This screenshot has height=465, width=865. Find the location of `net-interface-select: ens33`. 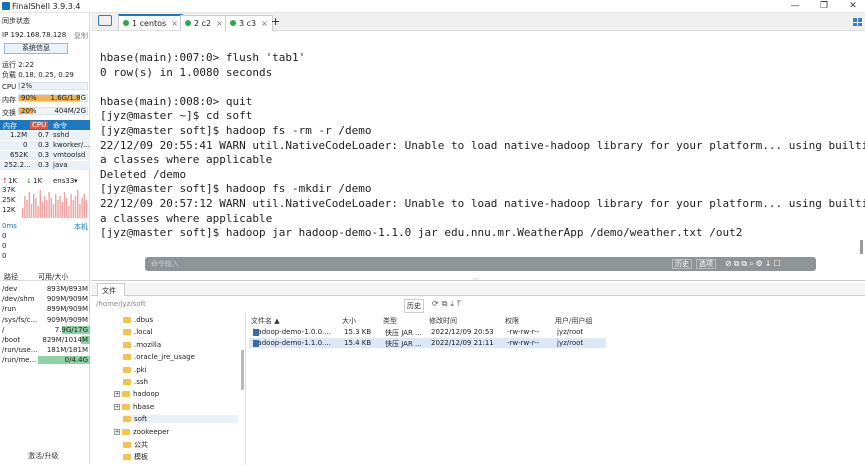

net-interface-select: ens33 is located at coordinates (63, 181).